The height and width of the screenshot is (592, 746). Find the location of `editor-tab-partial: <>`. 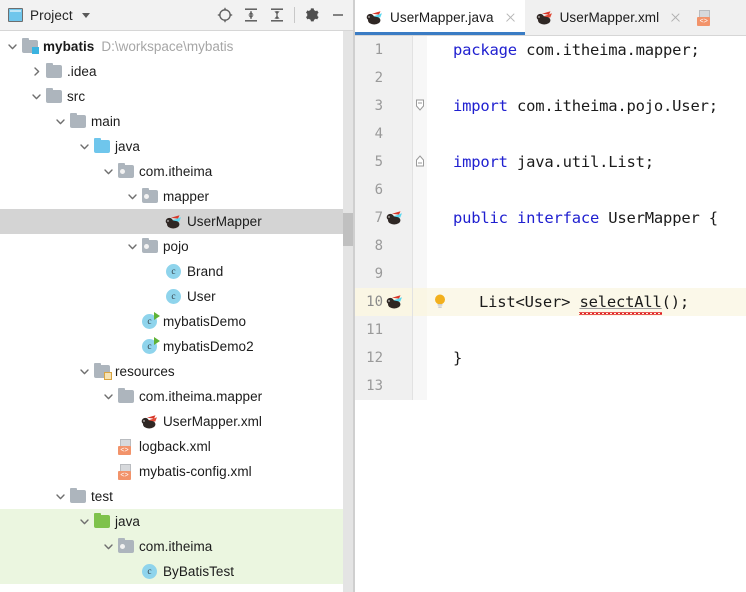

editor-tab-partial: <> is located at coordinates (706, 17).